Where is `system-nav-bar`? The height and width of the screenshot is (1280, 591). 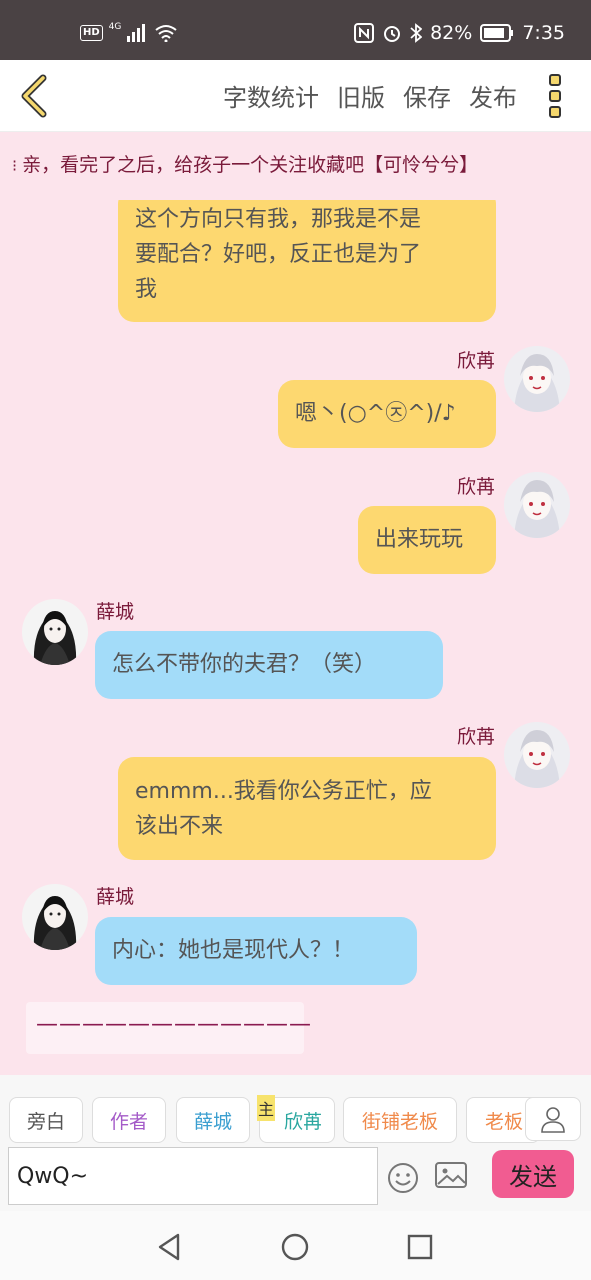 system-nav-bar is located at coordinates (295, 1245).